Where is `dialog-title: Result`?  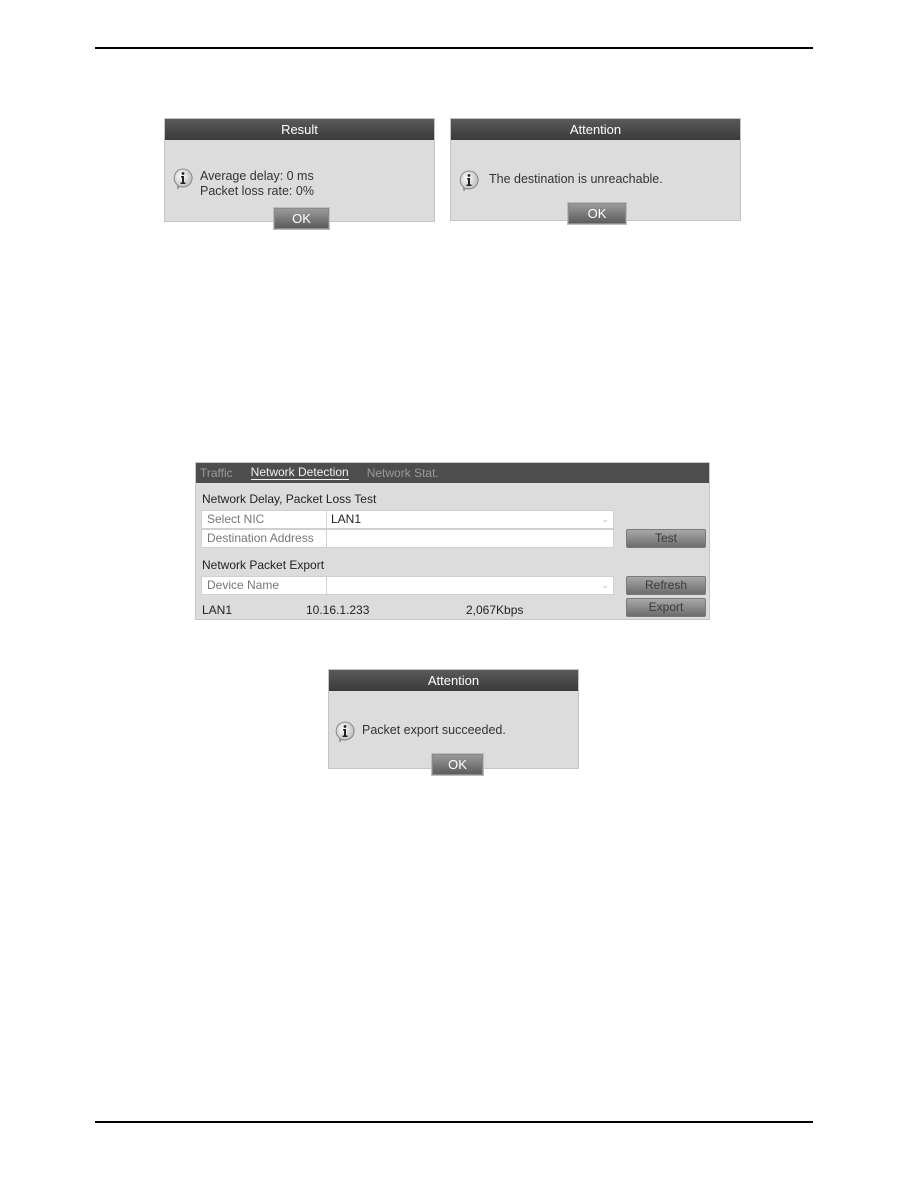
dialog-title: Result is located at coordinates (299, 129).